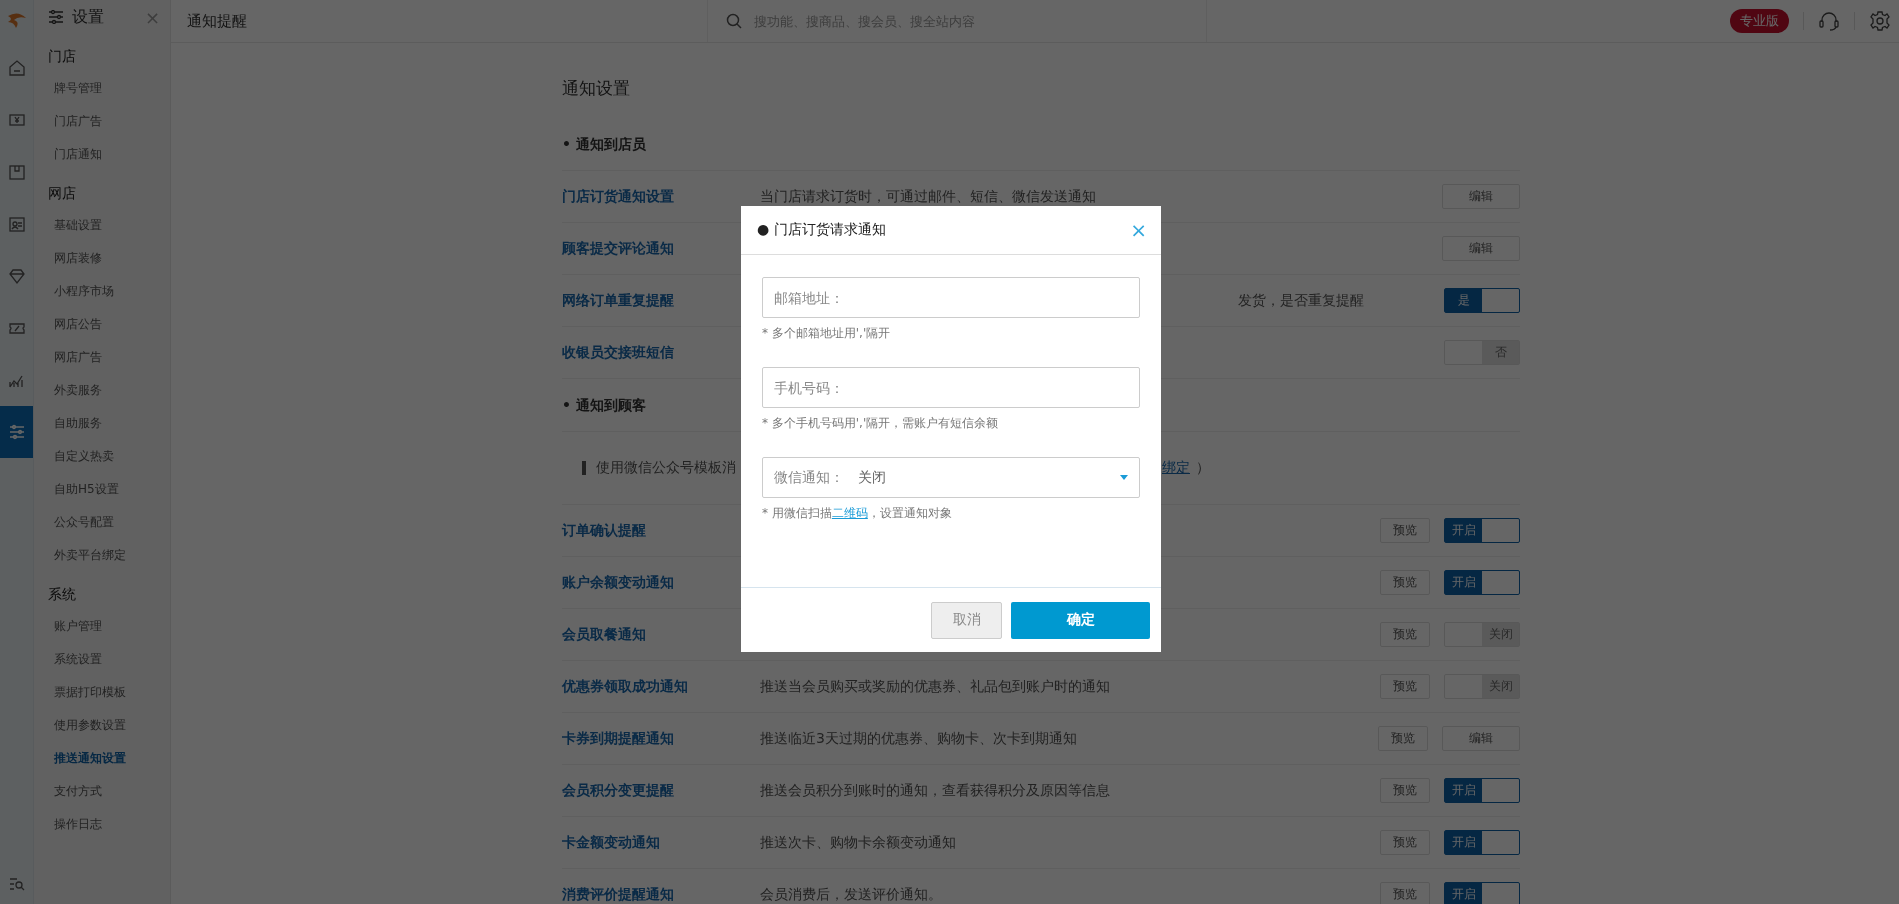  Describe the element at coordinates (16, 224) in the screenshot. I see `id-card-icon` at that location.